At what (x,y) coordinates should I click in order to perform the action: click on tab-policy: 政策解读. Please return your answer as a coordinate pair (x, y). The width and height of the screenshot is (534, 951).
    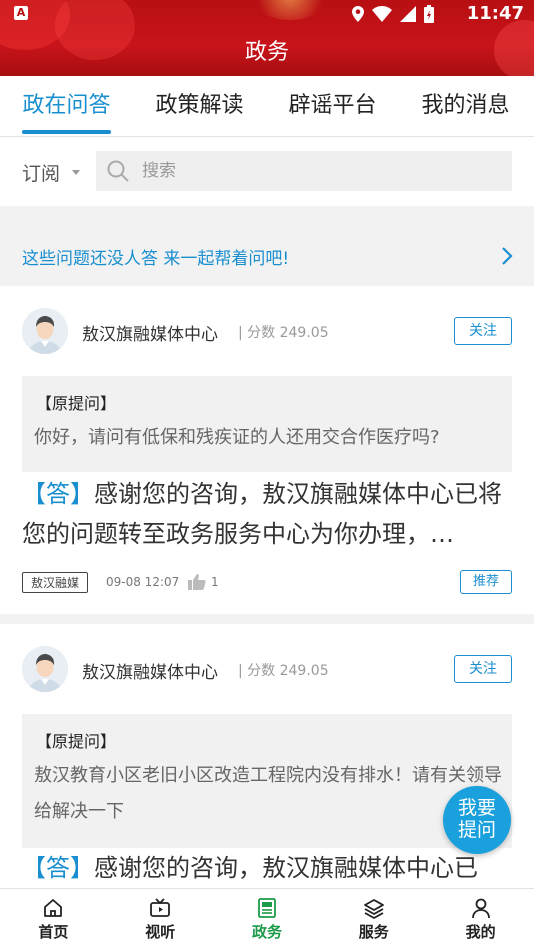
    Looking at the image, I should click on (199, 106).